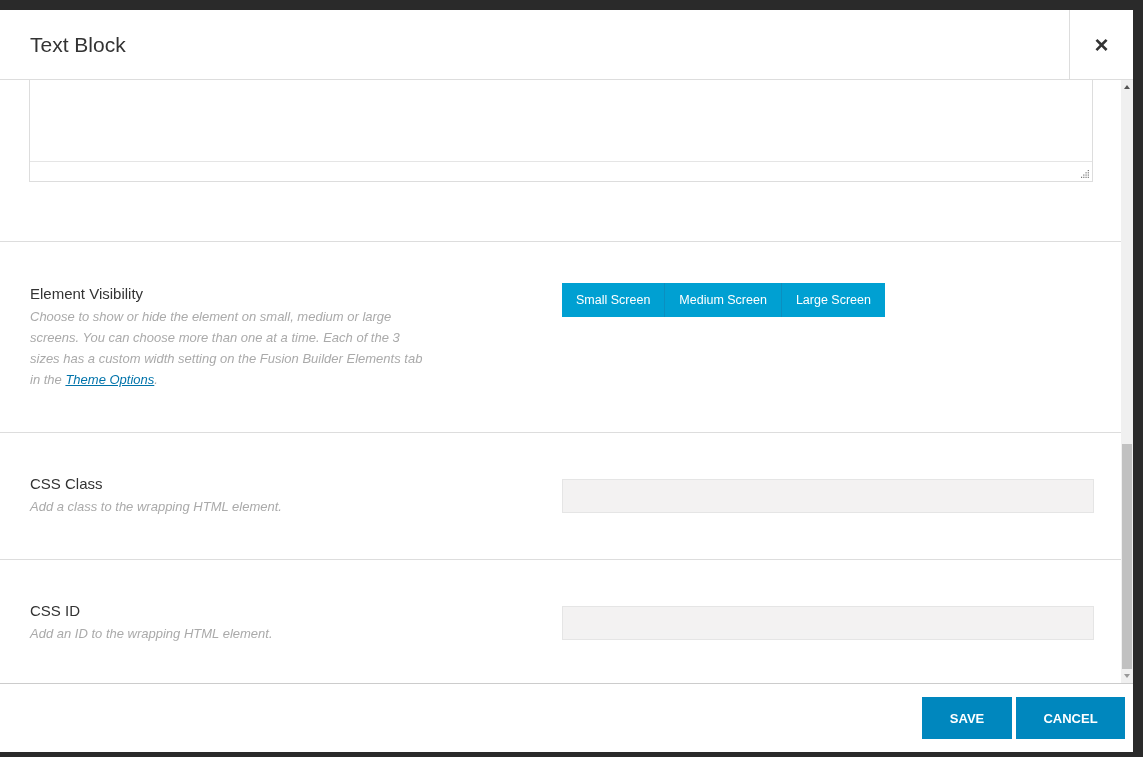 This screenshot has width=1143, height=757. I want to click on field-description: Add an ID to the wrapping HTML element., so click(152, 634).